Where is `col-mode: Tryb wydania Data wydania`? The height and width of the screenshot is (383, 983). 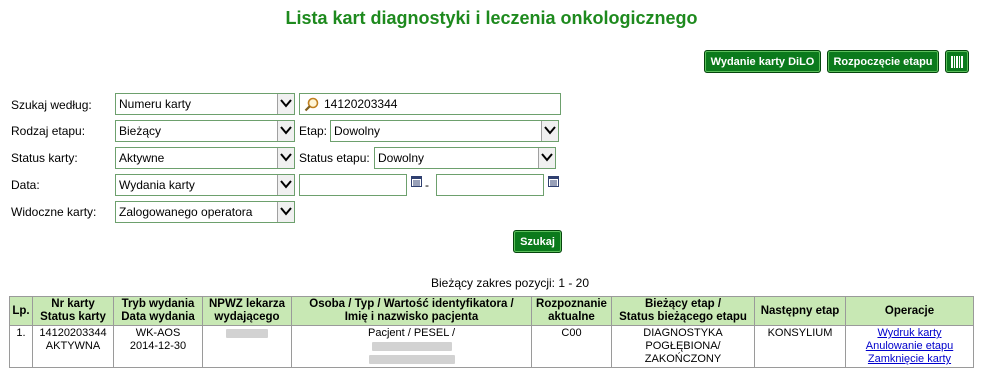
col-mode: Tryb wydania Data wydania is located at coordinates (158, 311).